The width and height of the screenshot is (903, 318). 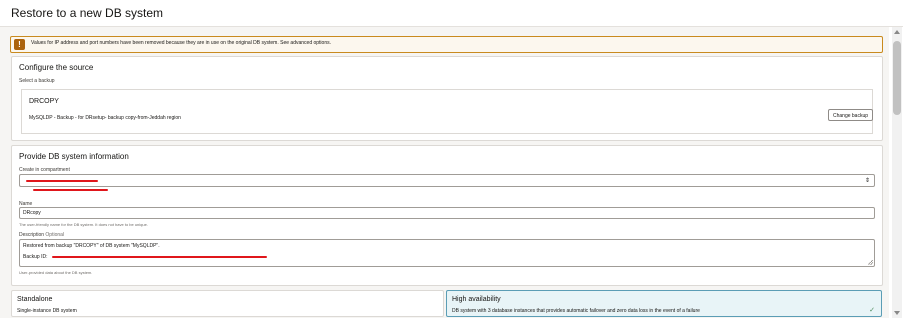 I want to click on compartment-label: Create in compartment, so click(x=44, y=170).